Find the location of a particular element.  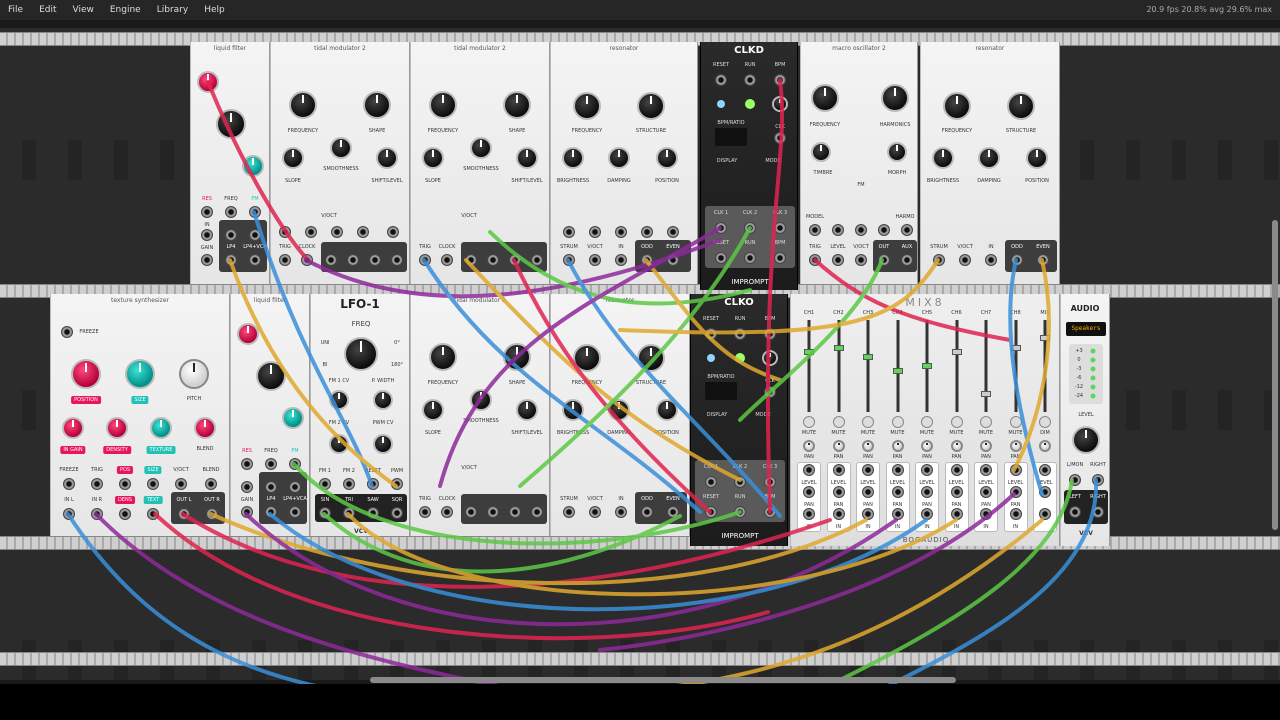

blend-jack is located at coordinates (211, 484).